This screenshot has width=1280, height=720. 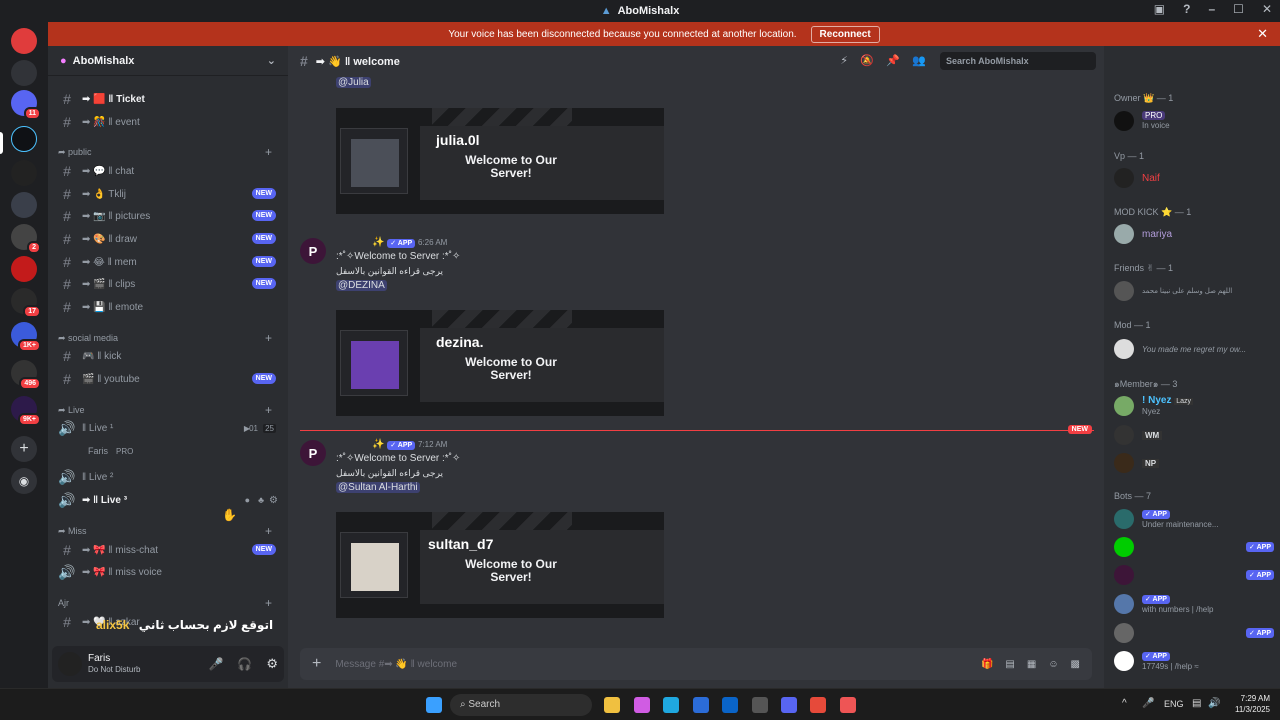 I want to click on add-server-icon: +, so click(x=24, y=449).